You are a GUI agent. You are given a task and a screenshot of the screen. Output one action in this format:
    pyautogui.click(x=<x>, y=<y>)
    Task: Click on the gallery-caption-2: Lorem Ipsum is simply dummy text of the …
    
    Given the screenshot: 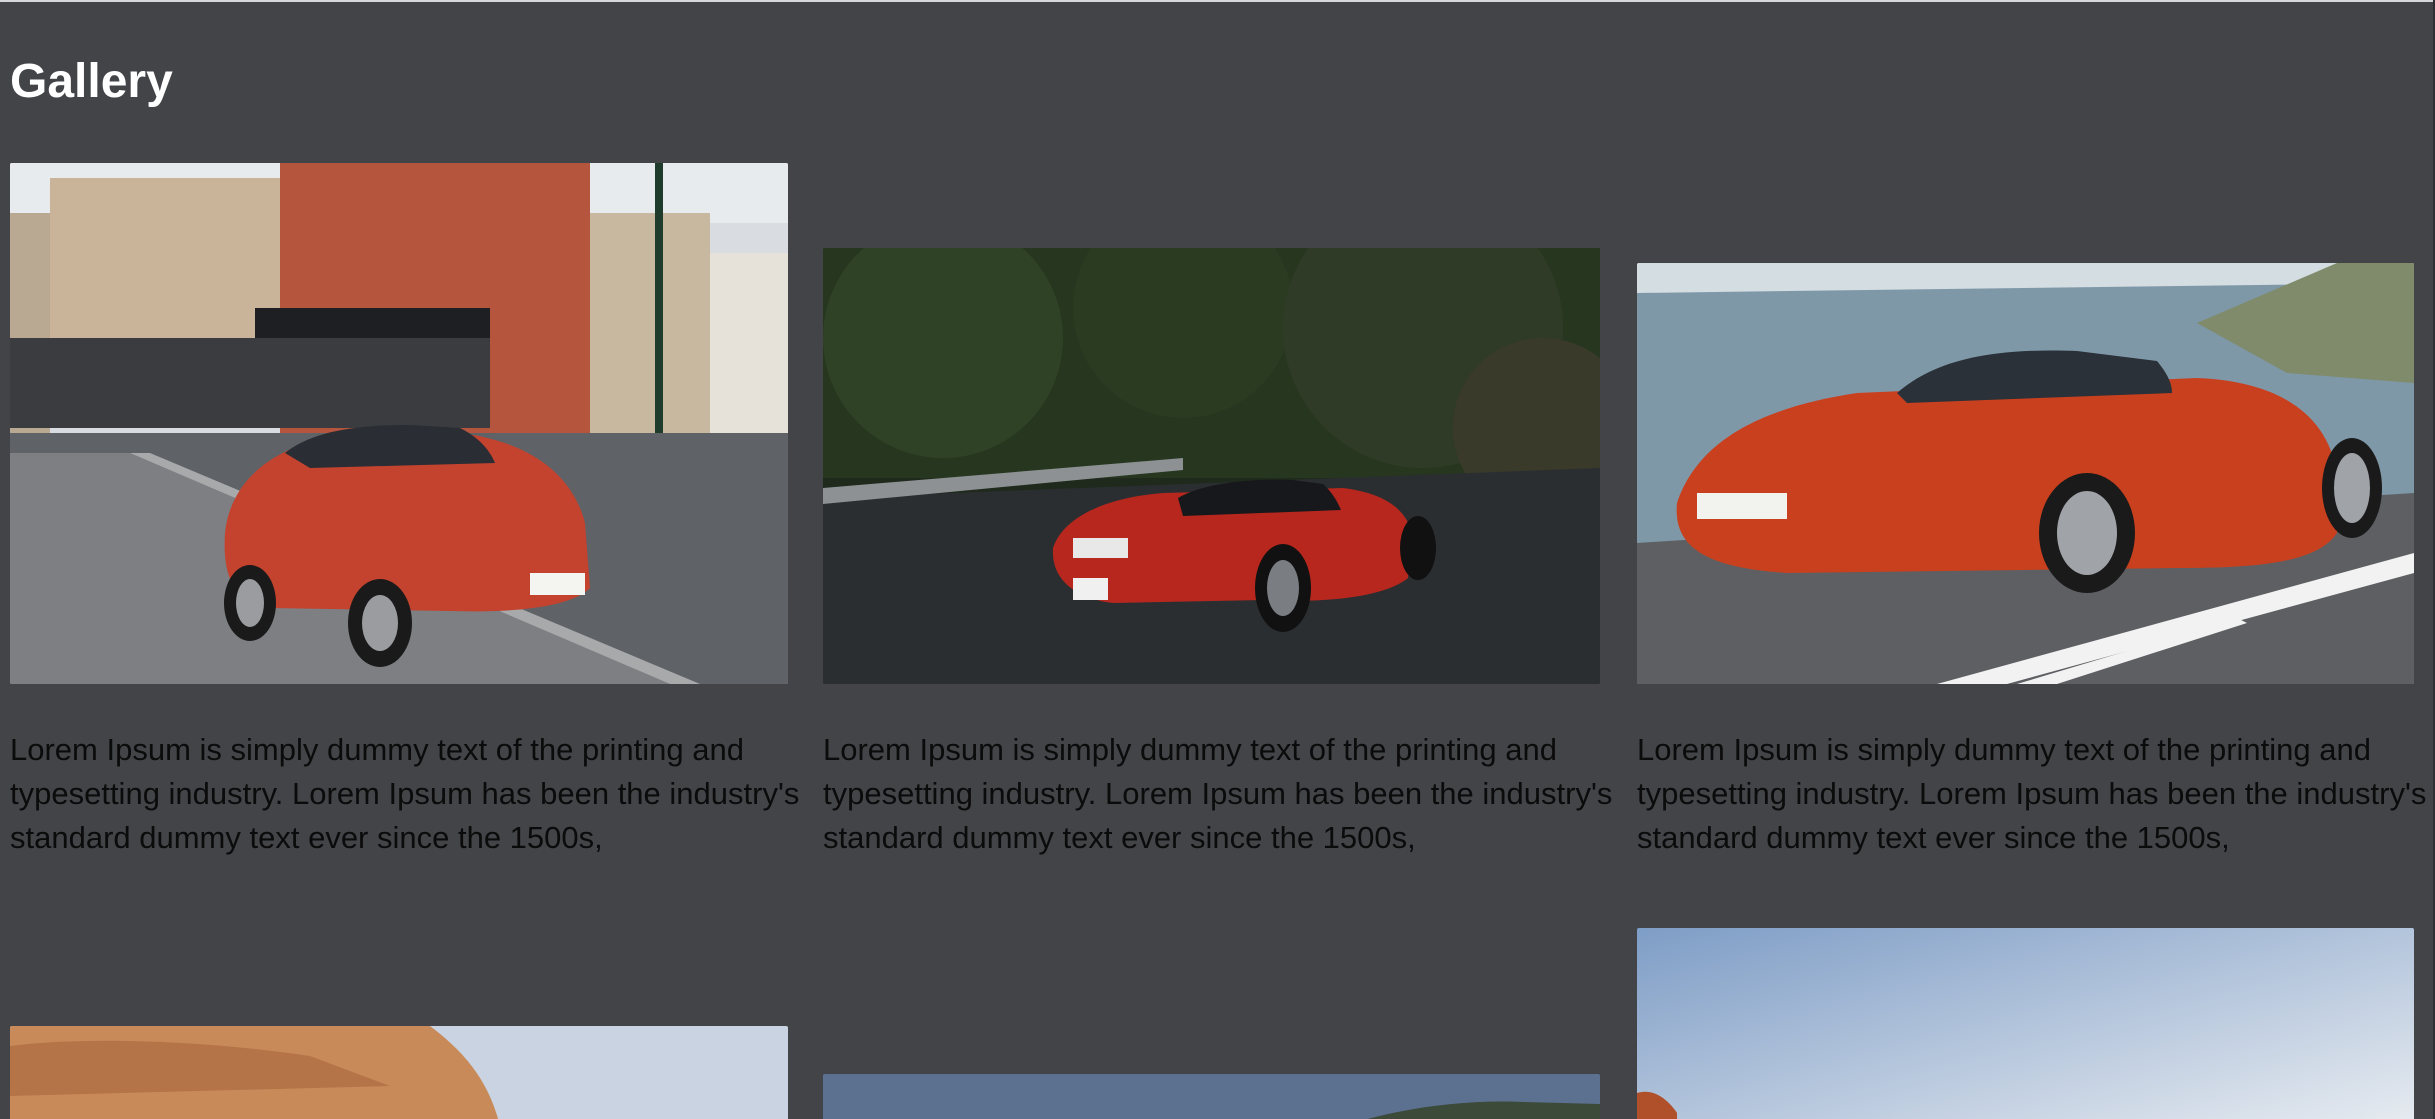 What is the action you would take?
    pyautogui.click(x=1218, y=793)
    